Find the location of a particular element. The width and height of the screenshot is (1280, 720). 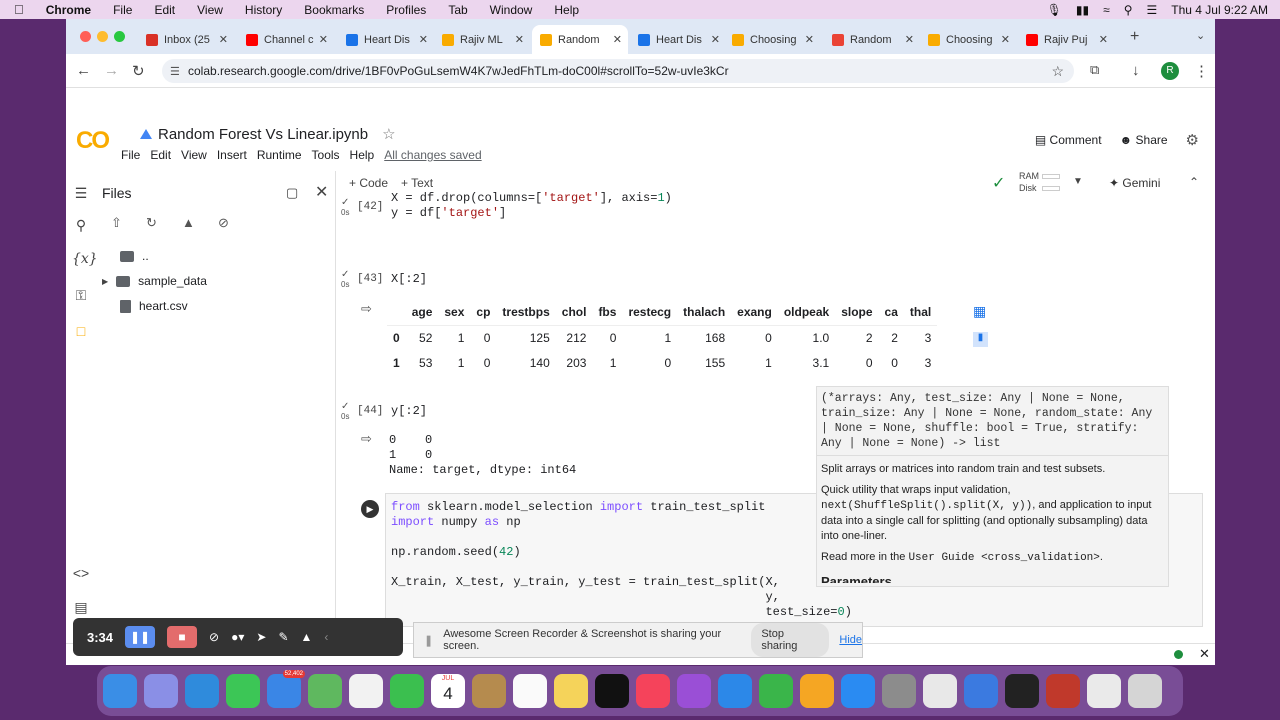

cell-code: y[:2] is located at coordinates (409, 411).